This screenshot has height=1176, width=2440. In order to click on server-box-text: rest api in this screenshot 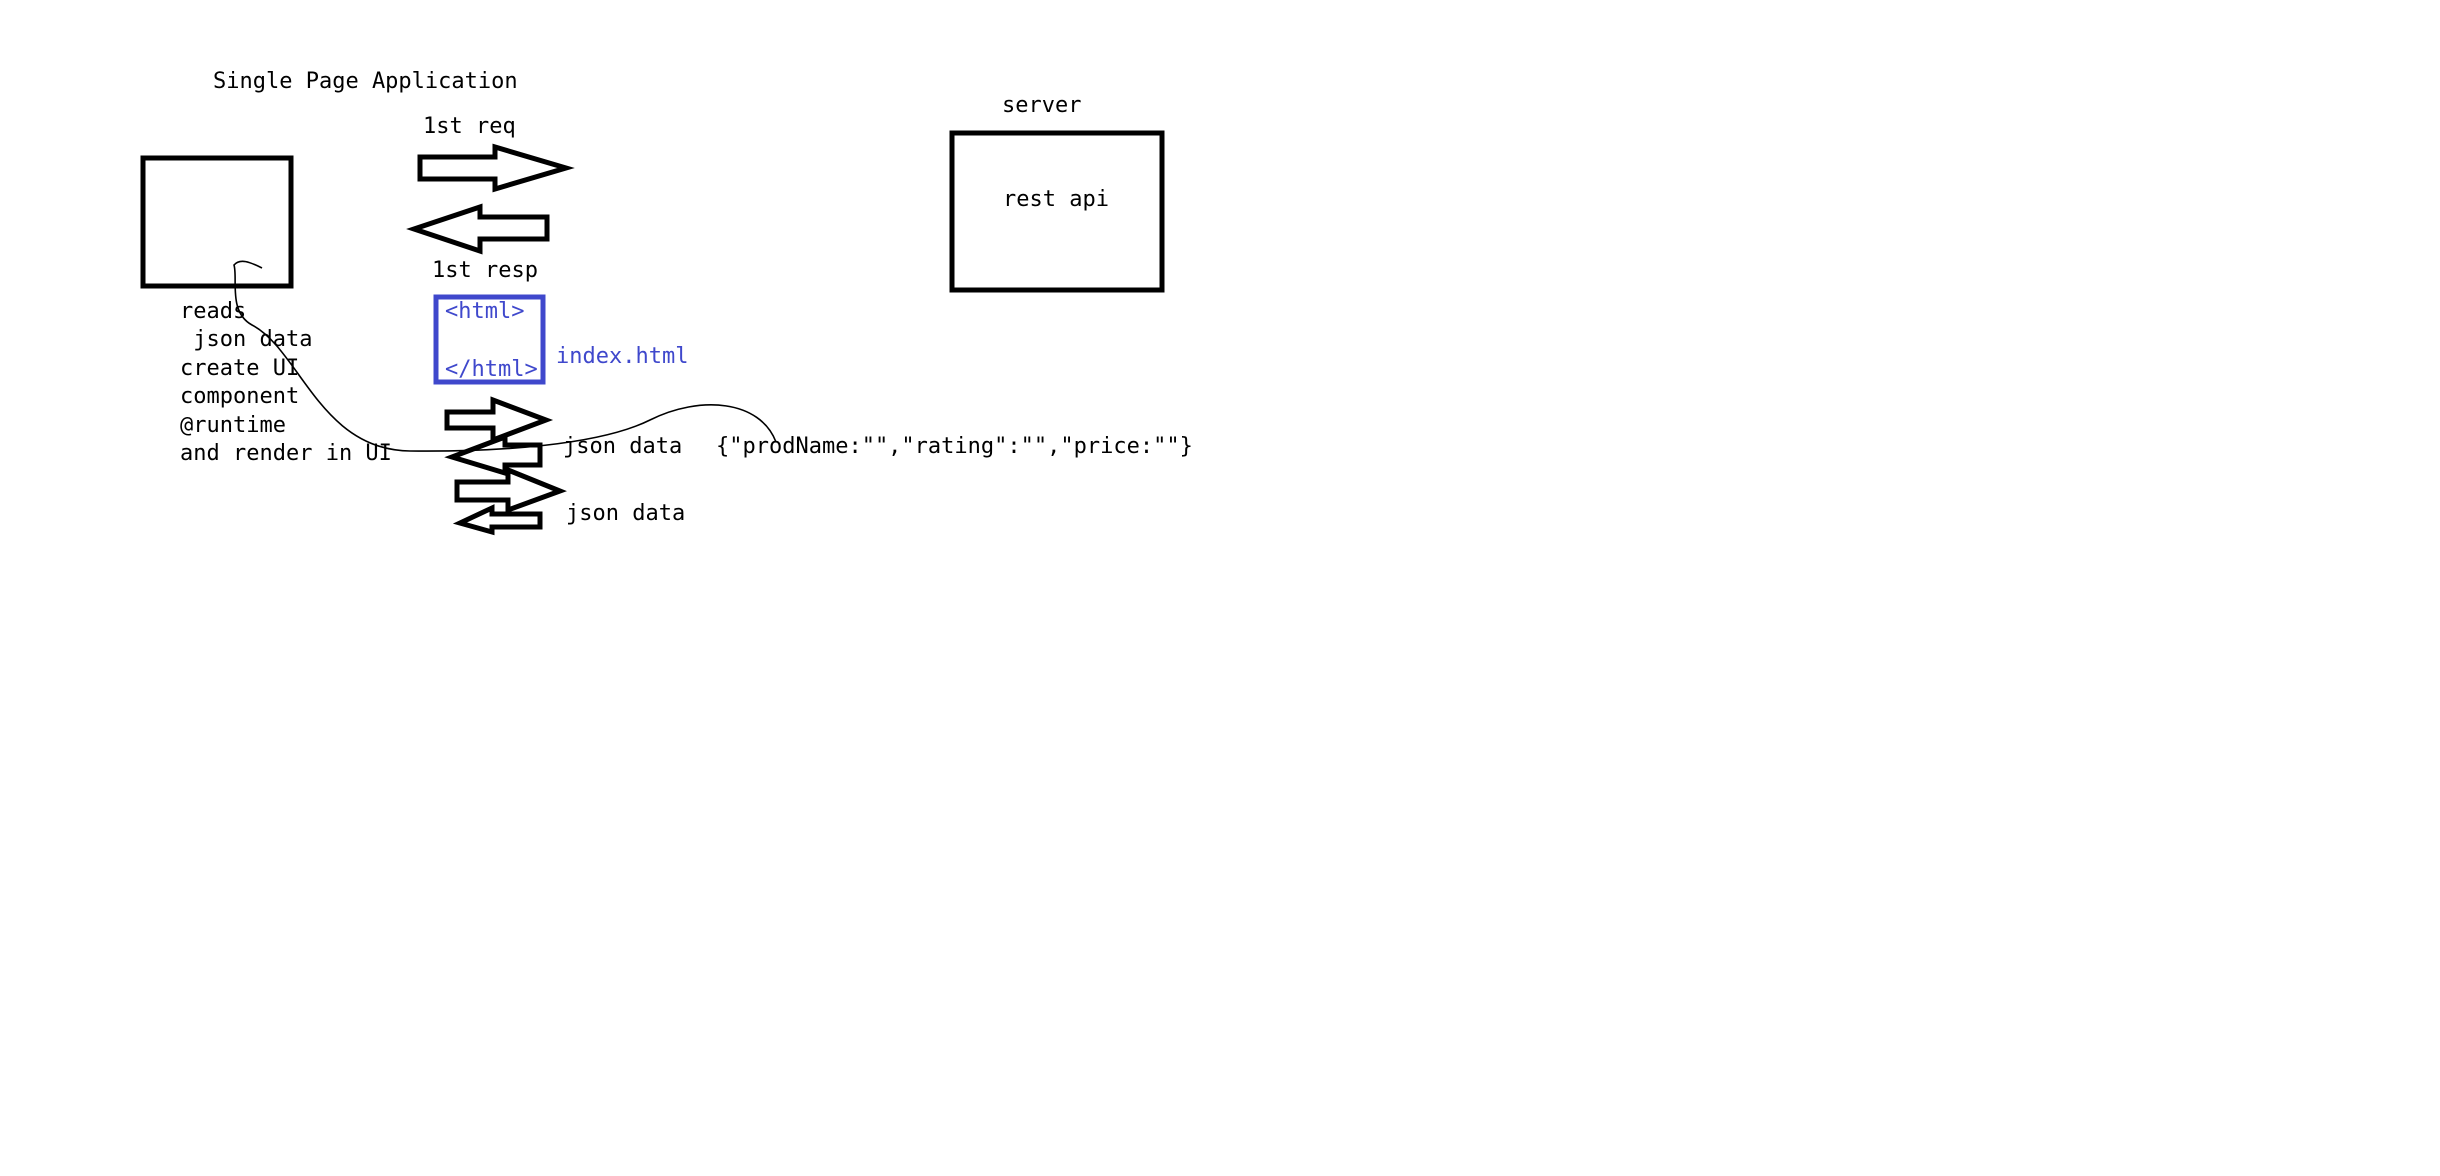, I will do `click(1056, 199)`.